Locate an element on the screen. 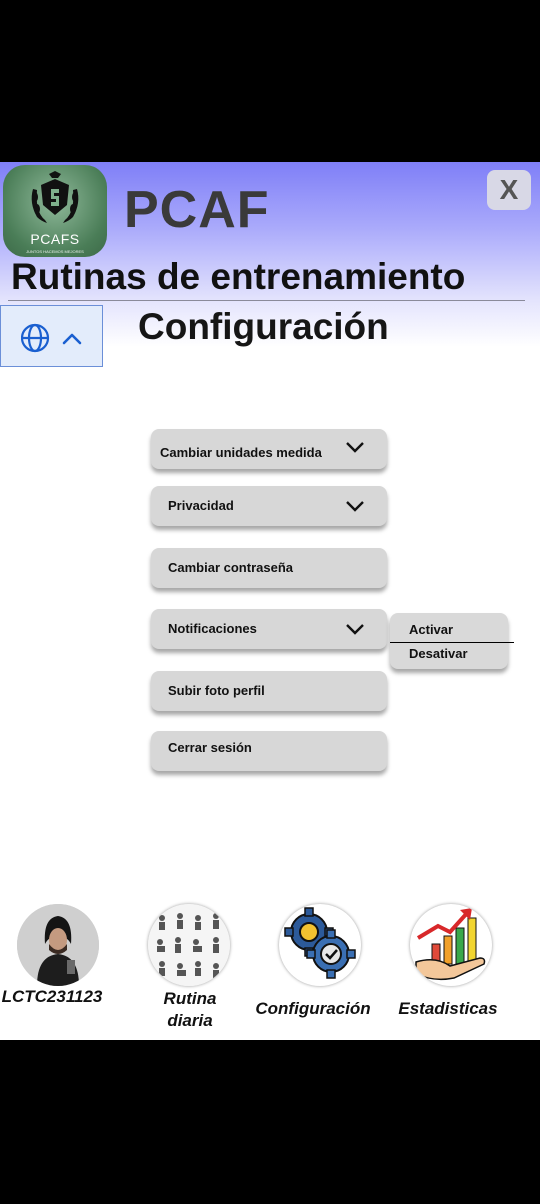 The height and width of the screenshot is (1204, 540). laurel-shield-icon is located at coordinates (55, 197).